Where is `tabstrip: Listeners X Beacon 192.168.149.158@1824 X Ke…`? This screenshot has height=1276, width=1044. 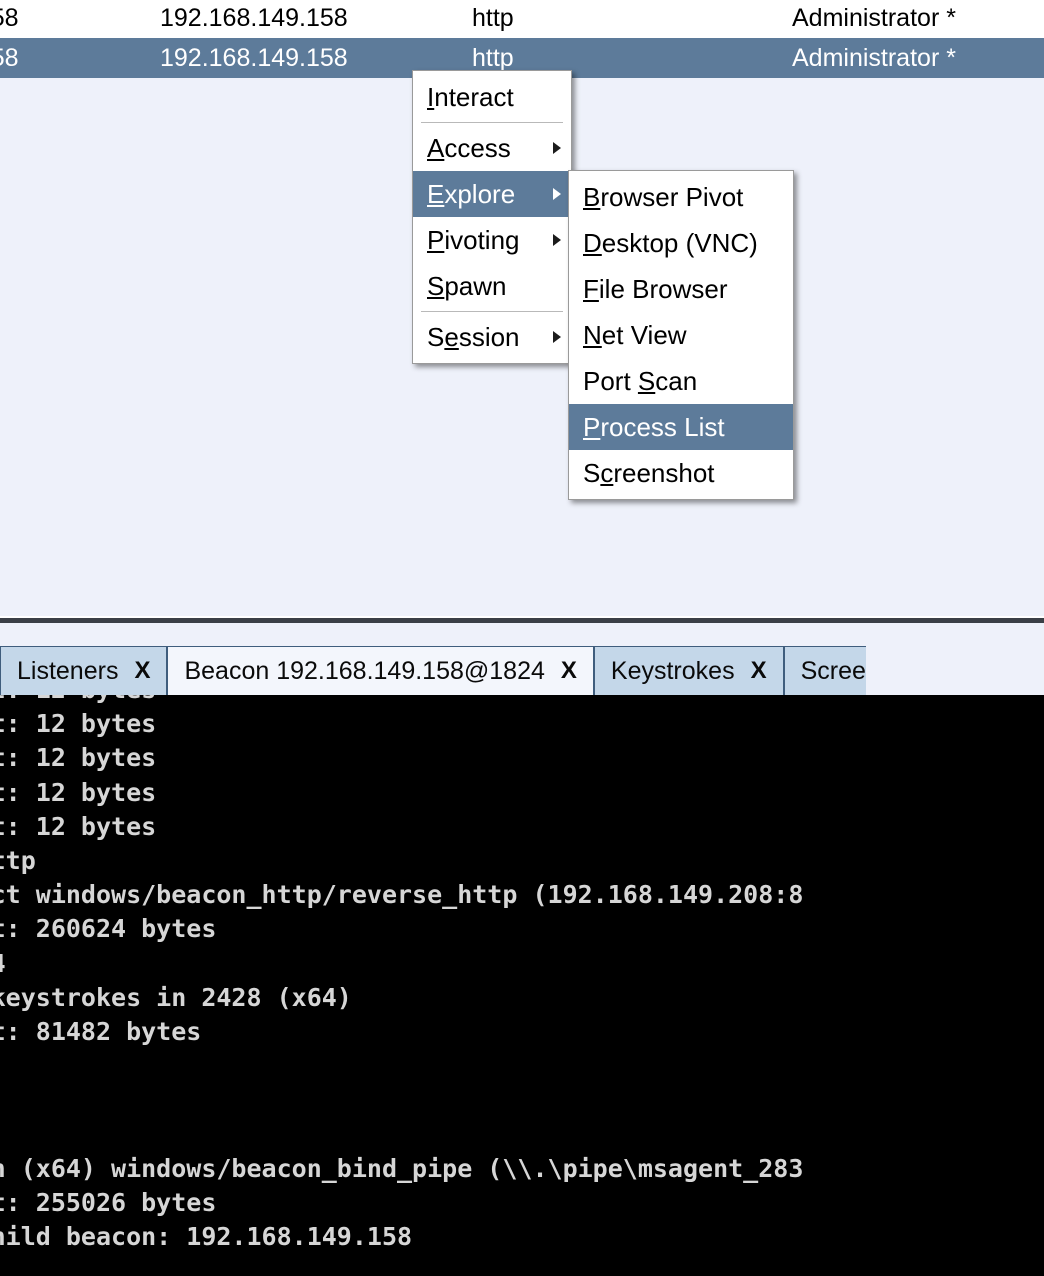 tabstrip: Listeners X Beacon 192.168.149.158@1824 X Ke… is located at coordinates (522, 670).